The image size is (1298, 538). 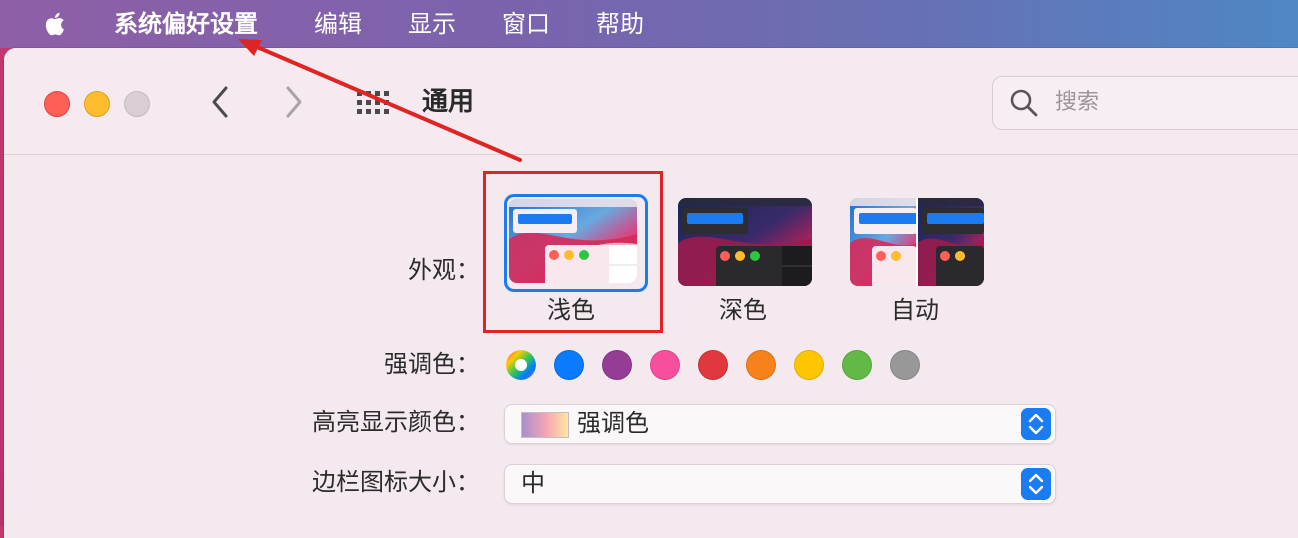 What do you see at coordinates (745, 242) in the screenshot?
I see `appearance-dark-thumbnail` at bounding box center [745, 242].